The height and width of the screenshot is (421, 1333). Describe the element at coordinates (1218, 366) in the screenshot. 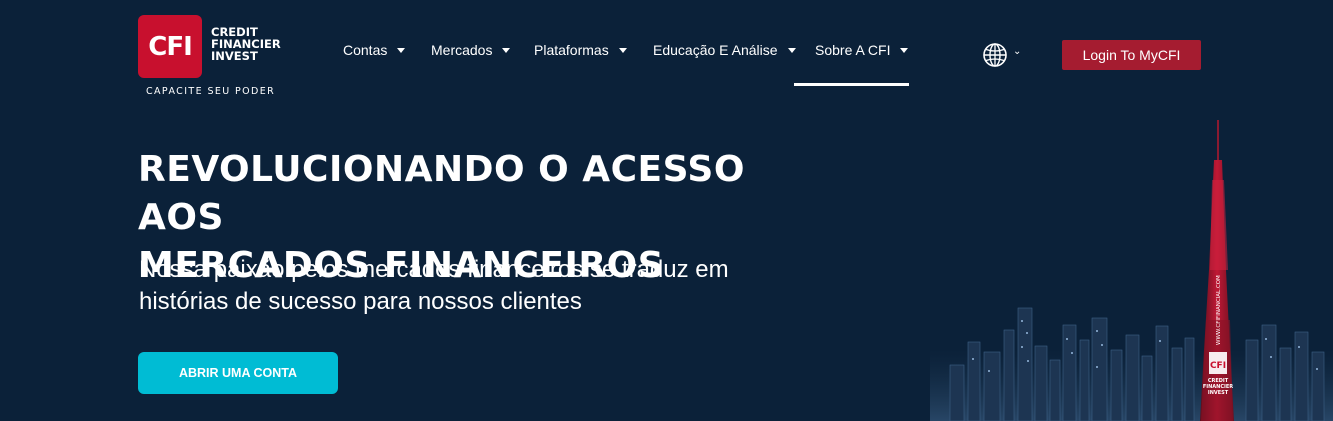

I see `tower-badge-text: CFI` at that location.